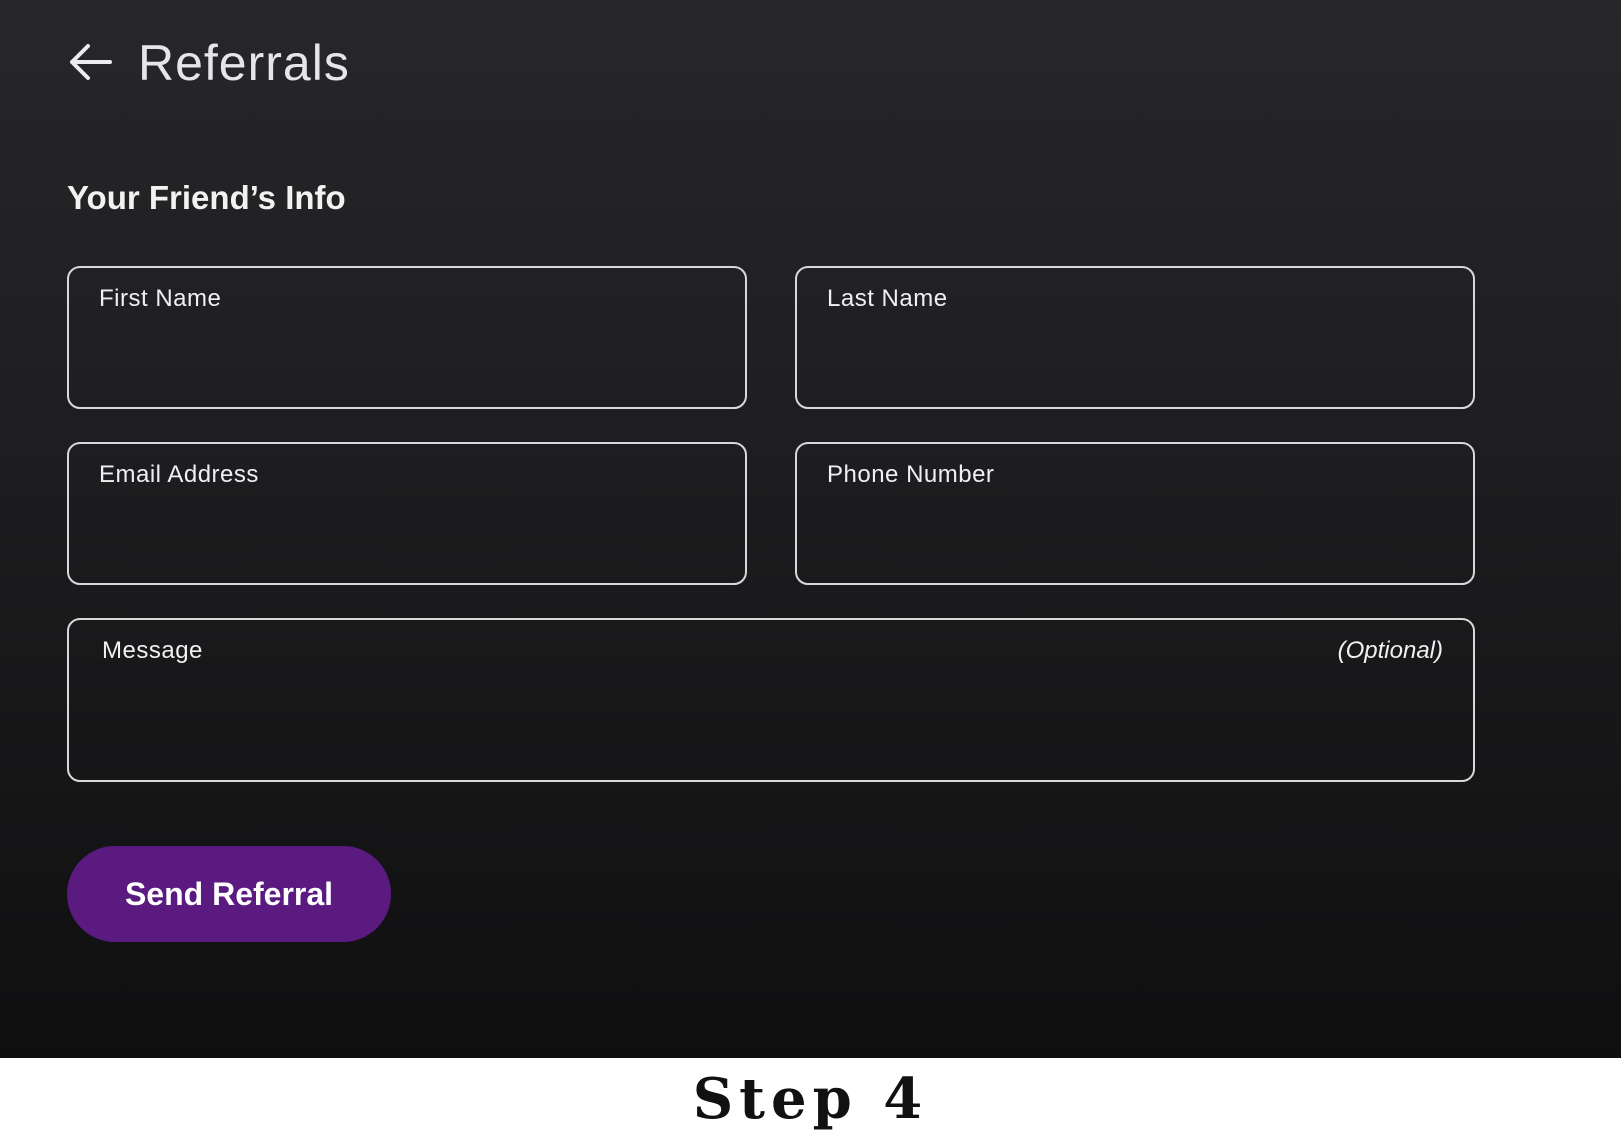 The height and width of the screenshot is (1139, 1621). What do you see at coordinates (1135, 530) in the screenshot?
I see `phone-input` at bounding box center [1135, 530].